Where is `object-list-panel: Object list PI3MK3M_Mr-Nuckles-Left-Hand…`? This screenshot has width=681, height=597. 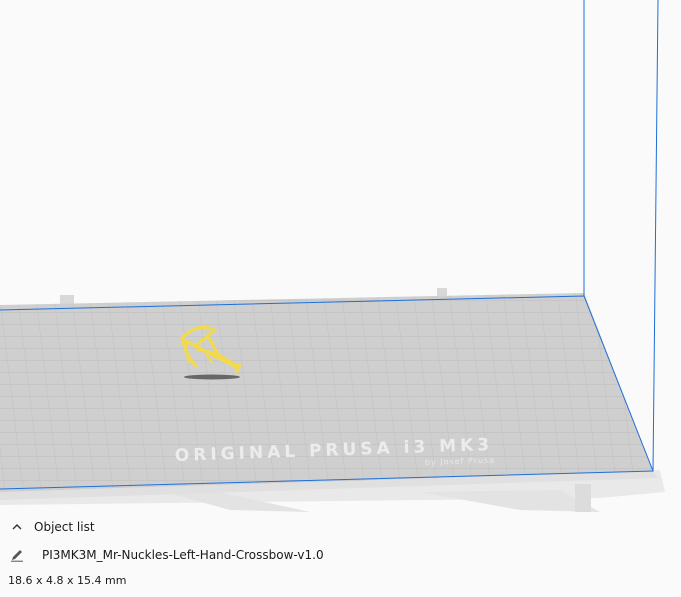 object-list-panel: Object list PI3MK3M_Mr-Nuckles-Left-Hand… is located at coordinates (340, 554).